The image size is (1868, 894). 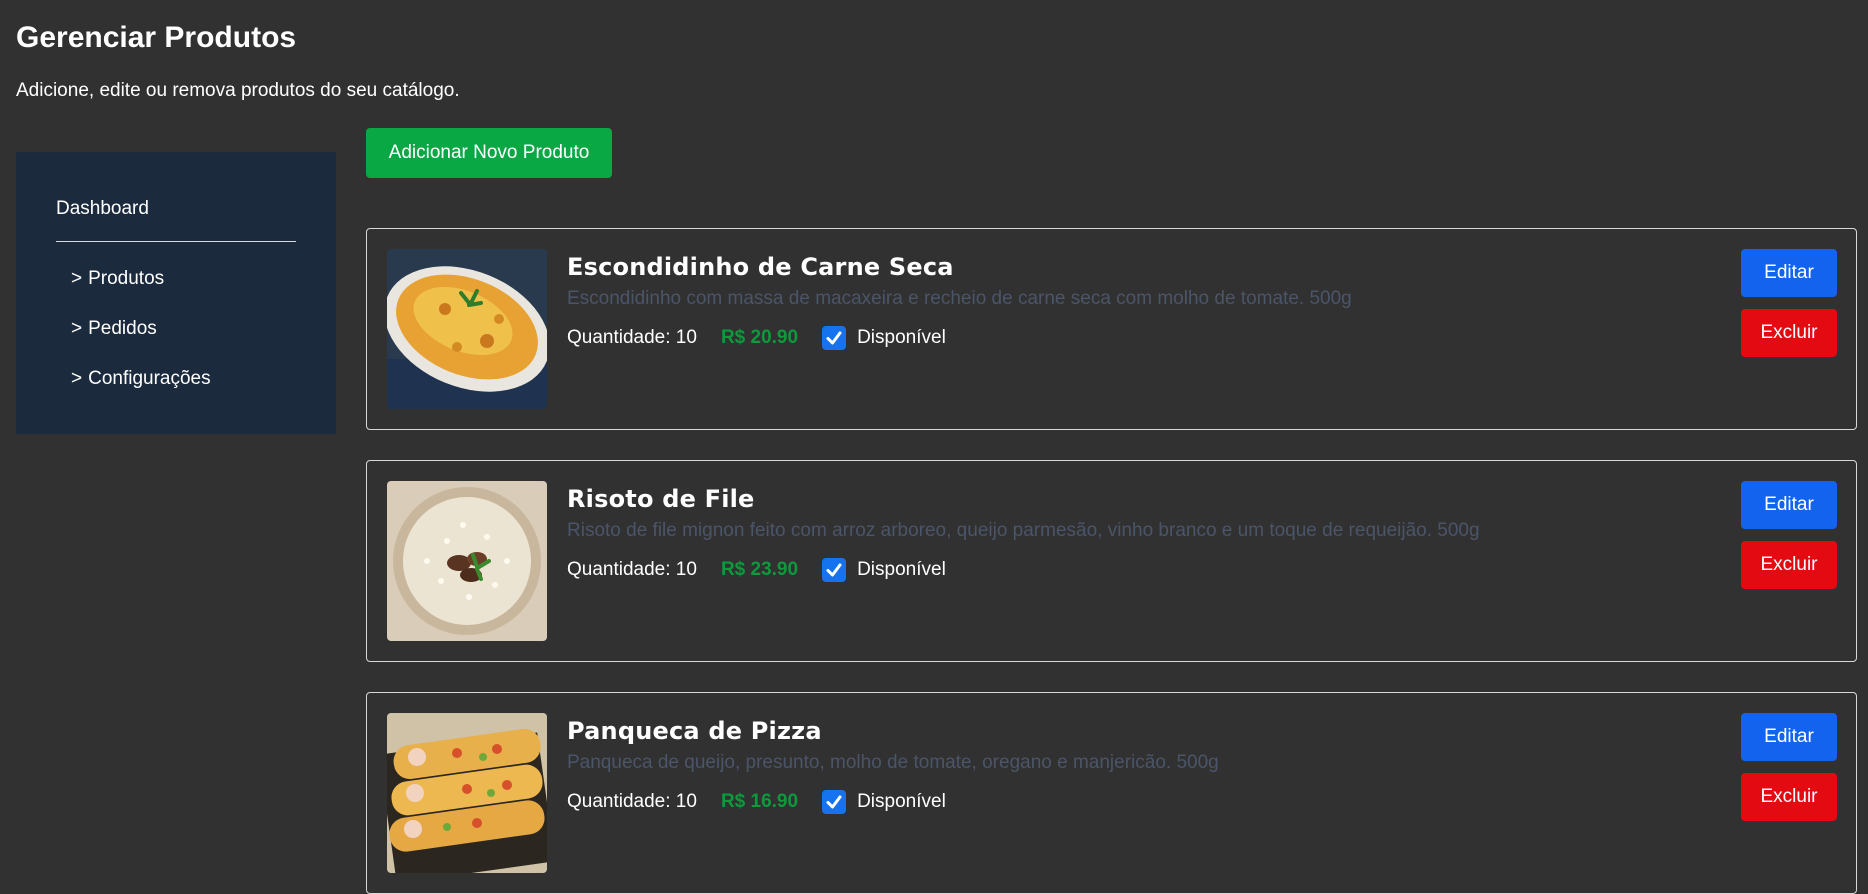 What do you see at coordinates (759, 801) in the screenshot?
I see `product-price: R$ 16.90` at bounding box center [759, 801].